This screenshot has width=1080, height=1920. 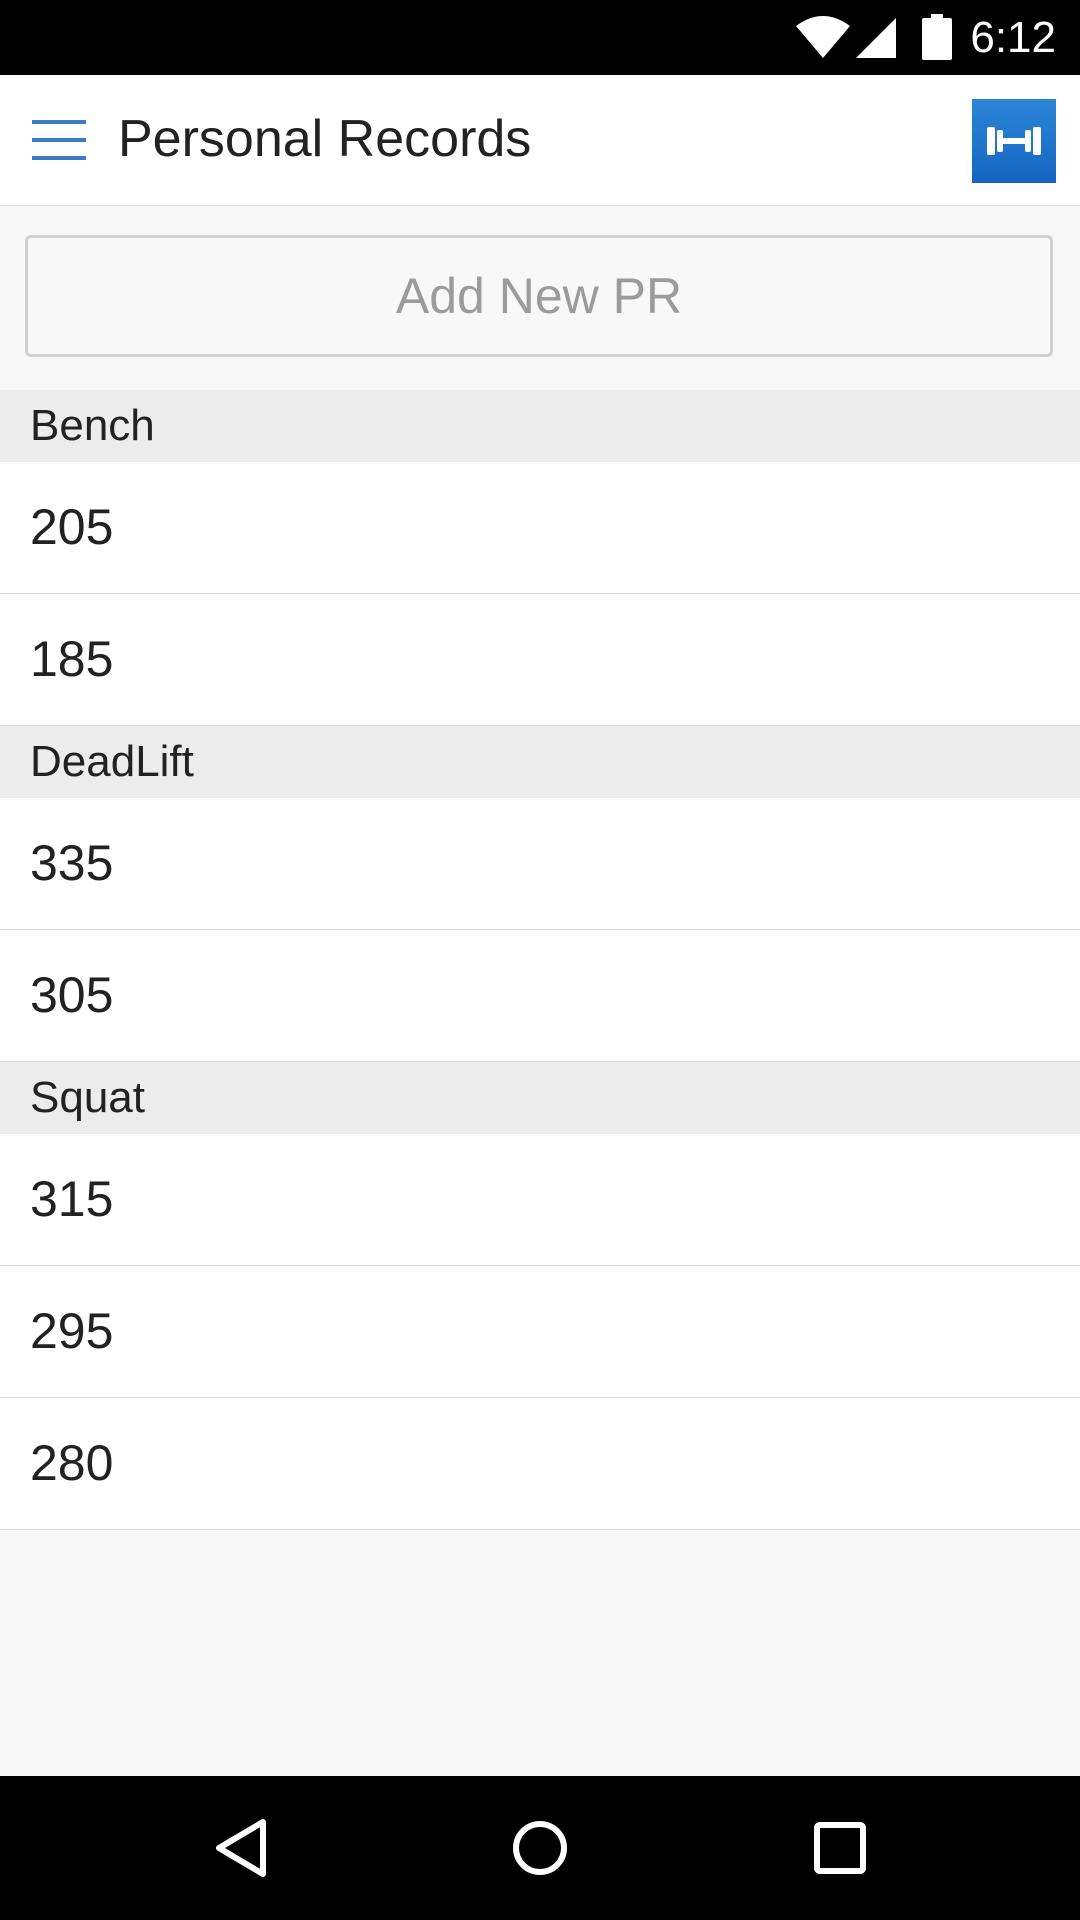 I want to click on record-row: 335, so click(x=540, y=864).